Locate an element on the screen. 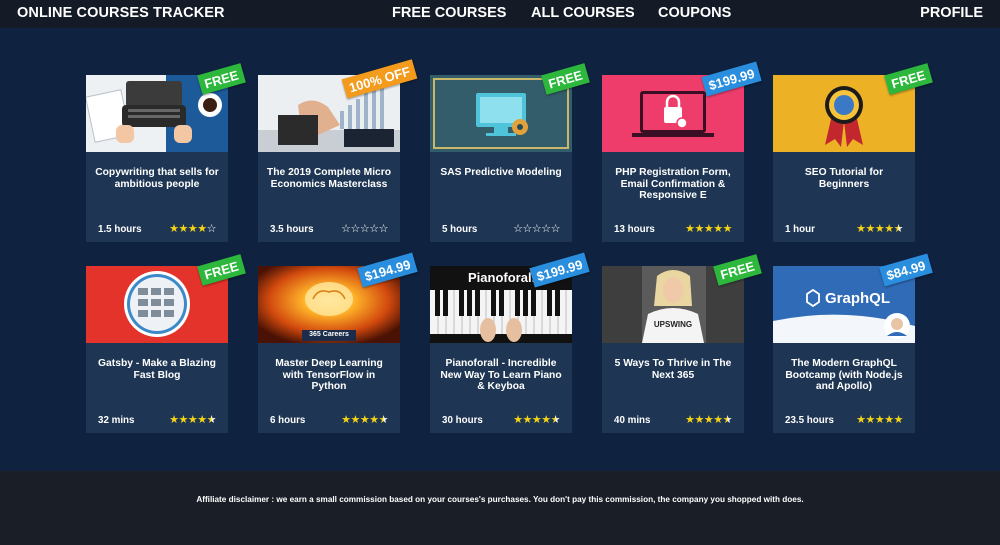  nav-profile: PROFILE is located at coordinates (951, 13).